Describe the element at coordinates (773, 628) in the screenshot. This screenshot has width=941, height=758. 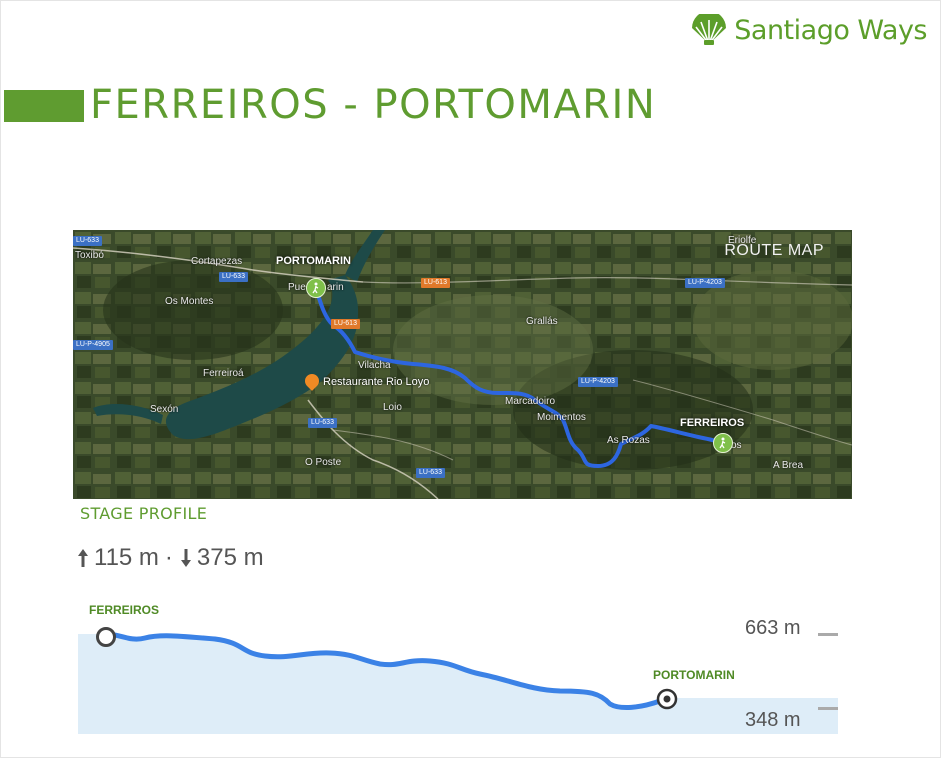
I see `max-elevation-label: 663 m` at that location.